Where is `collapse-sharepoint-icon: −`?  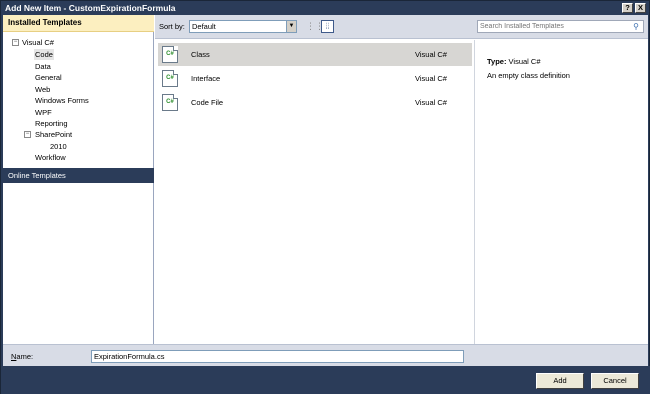
collapse-sharepoint-icon: − is located at coordinates (27, 134).